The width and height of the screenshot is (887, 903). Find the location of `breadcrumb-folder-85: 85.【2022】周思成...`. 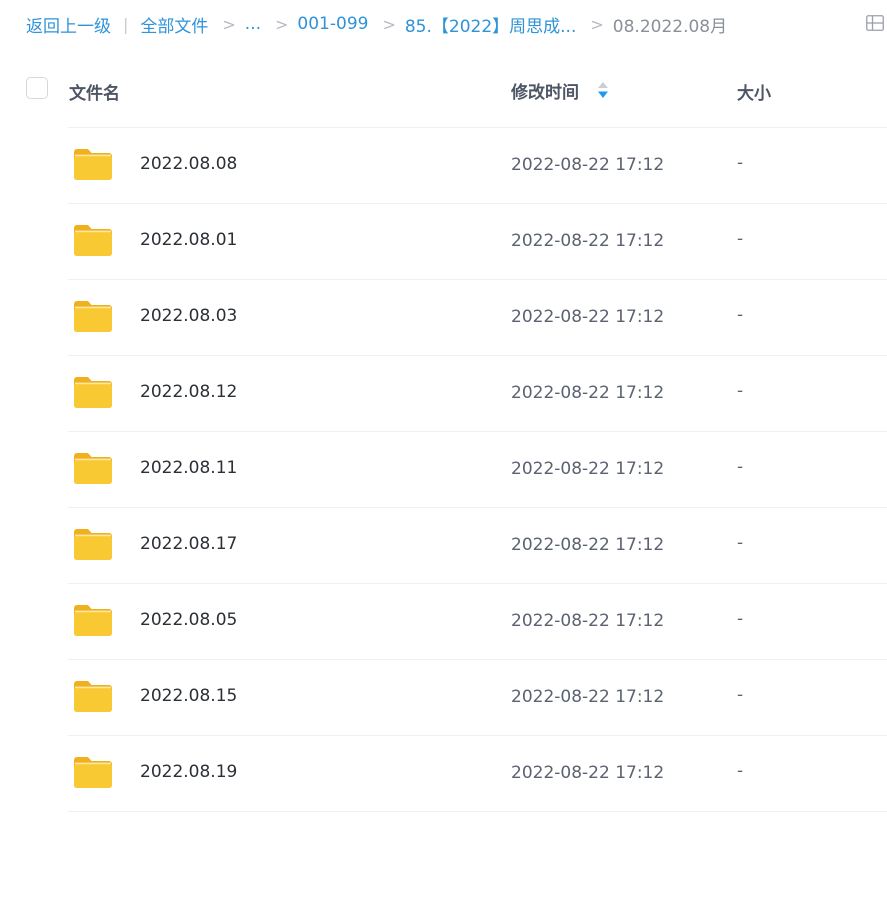

breadcrumb-folder-85: 85.【2022】周思成... is located at coordinates (491, 24).